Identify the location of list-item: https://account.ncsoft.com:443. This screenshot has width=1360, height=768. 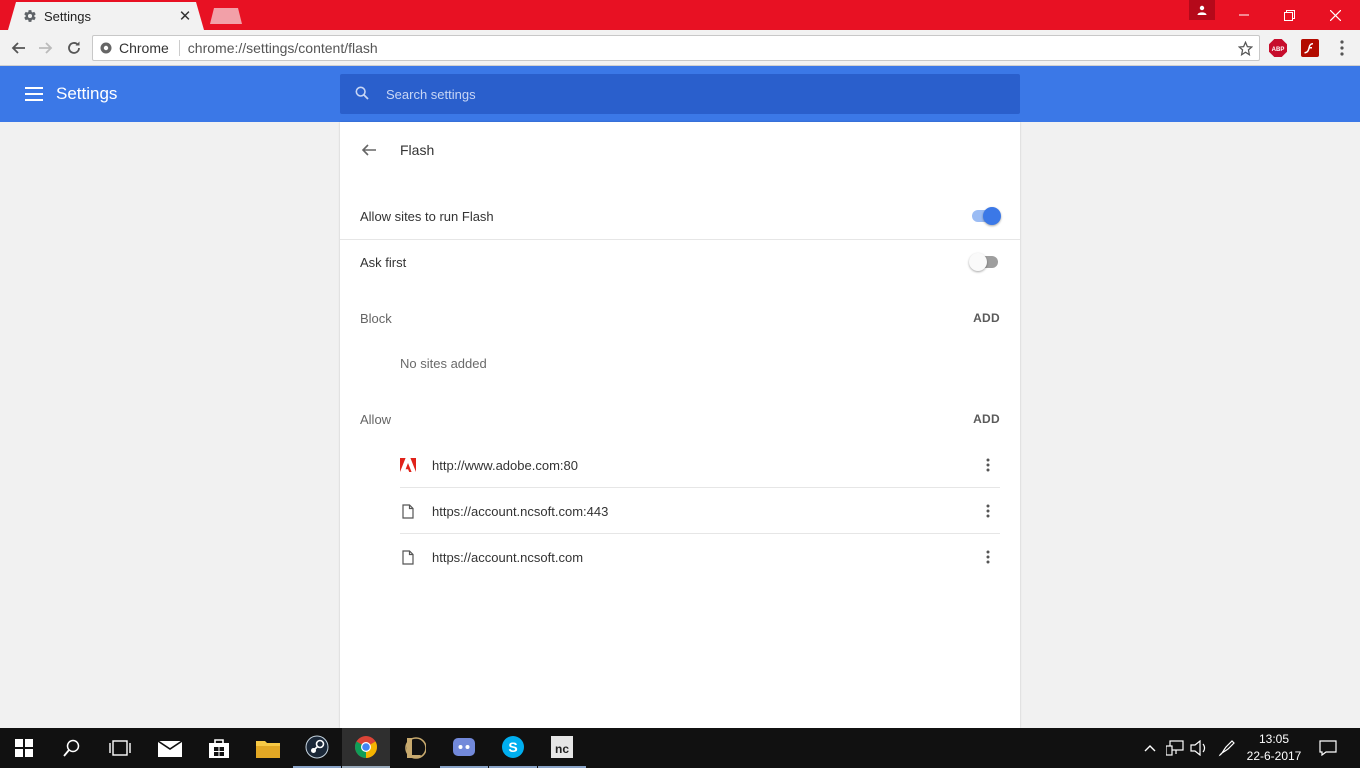
(700, 511).